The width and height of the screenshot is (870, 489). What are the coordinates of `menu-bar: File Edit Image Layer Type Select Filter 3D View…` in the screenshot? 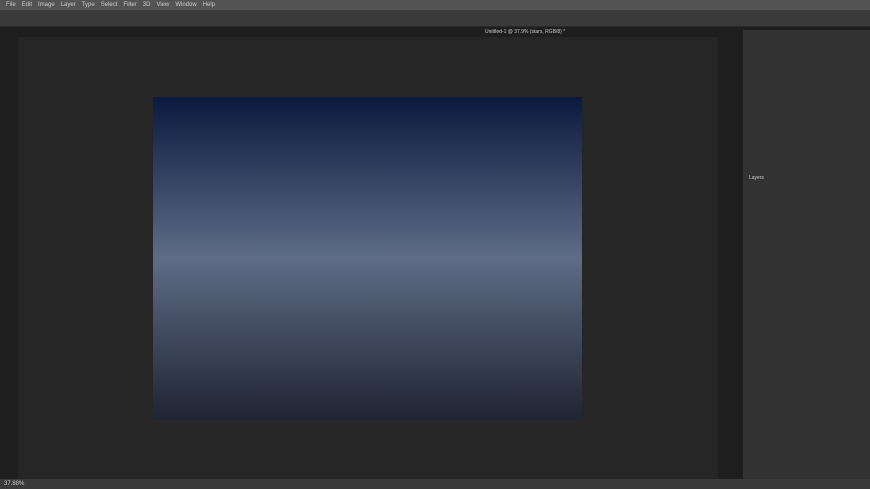 It's located at (435, 5).